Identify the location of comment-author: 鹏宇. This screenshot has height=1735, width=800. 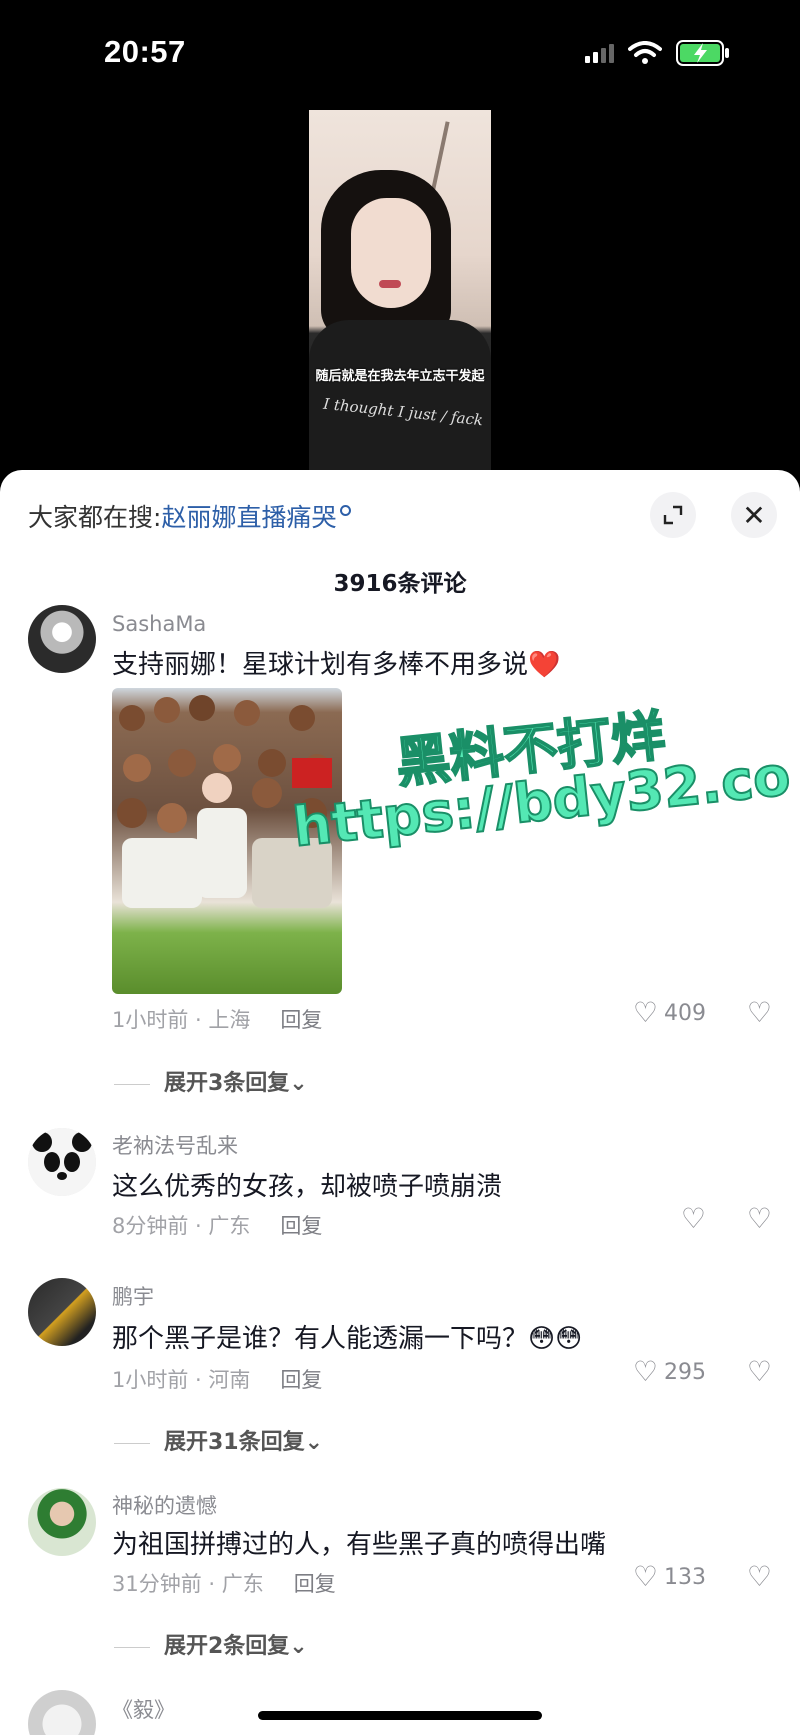
(133, 1296).